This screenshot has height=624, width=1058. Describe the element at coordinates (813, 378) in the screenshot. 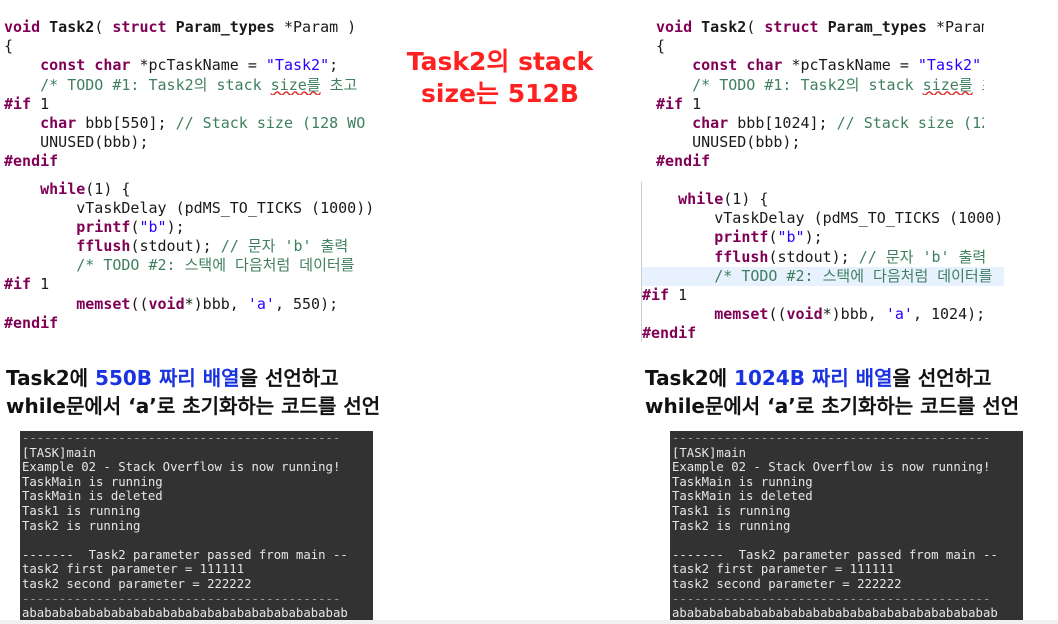

I see `caption-highlight: 1024B 짜리 배열` at that location.